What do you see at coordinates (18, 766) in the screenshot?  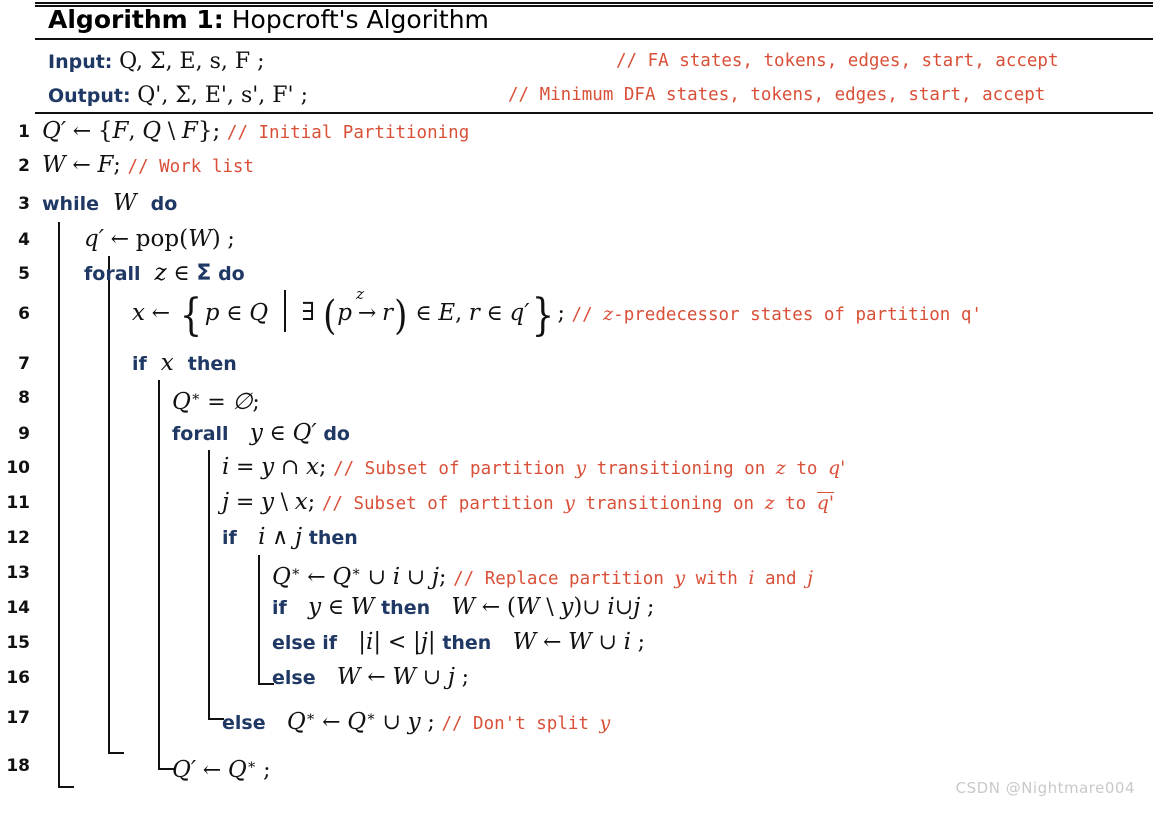 I see `line-number-18: 18` at bounding box center [18, 766].